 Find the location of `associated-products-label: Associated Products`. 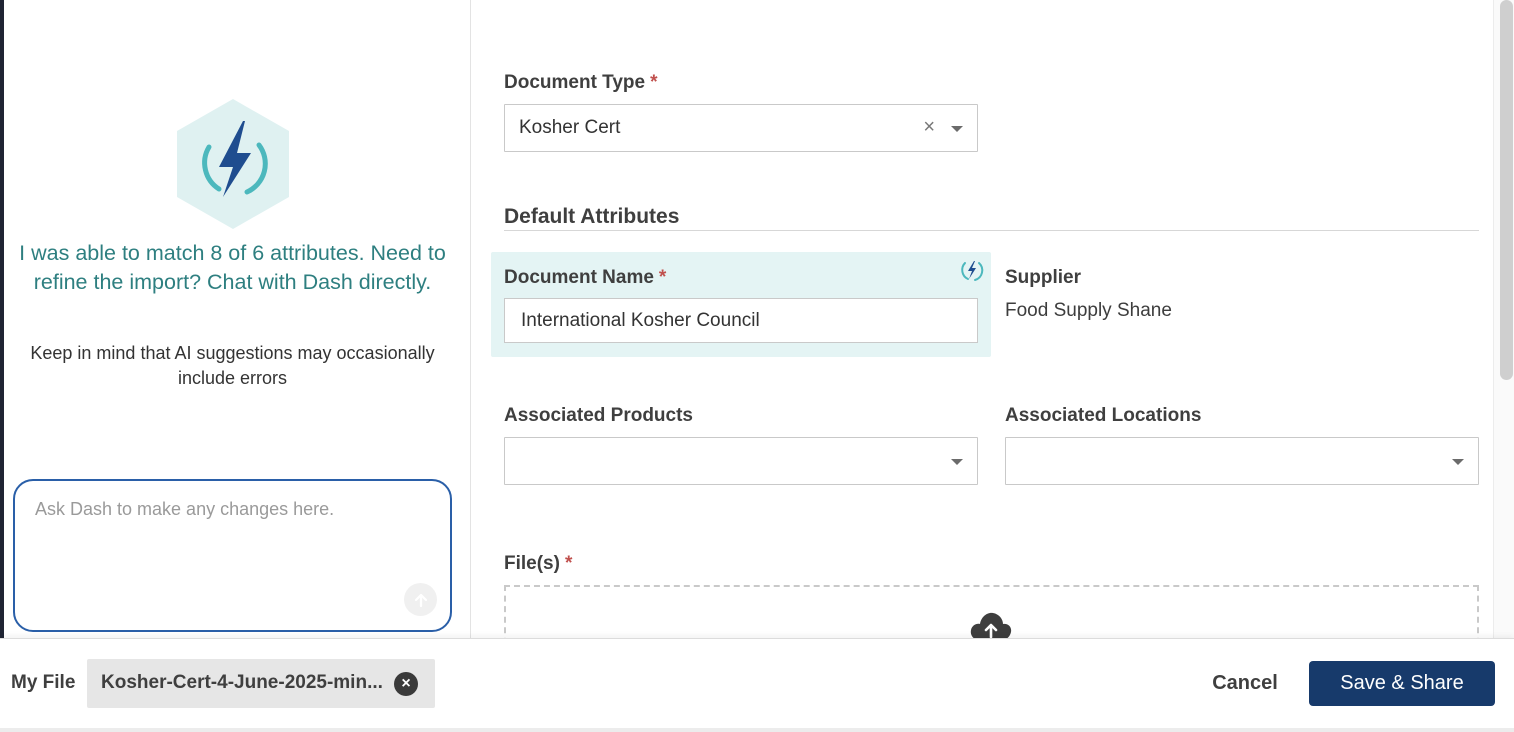

associated-products-label: Associated Products is located at coordinates (598, 415).